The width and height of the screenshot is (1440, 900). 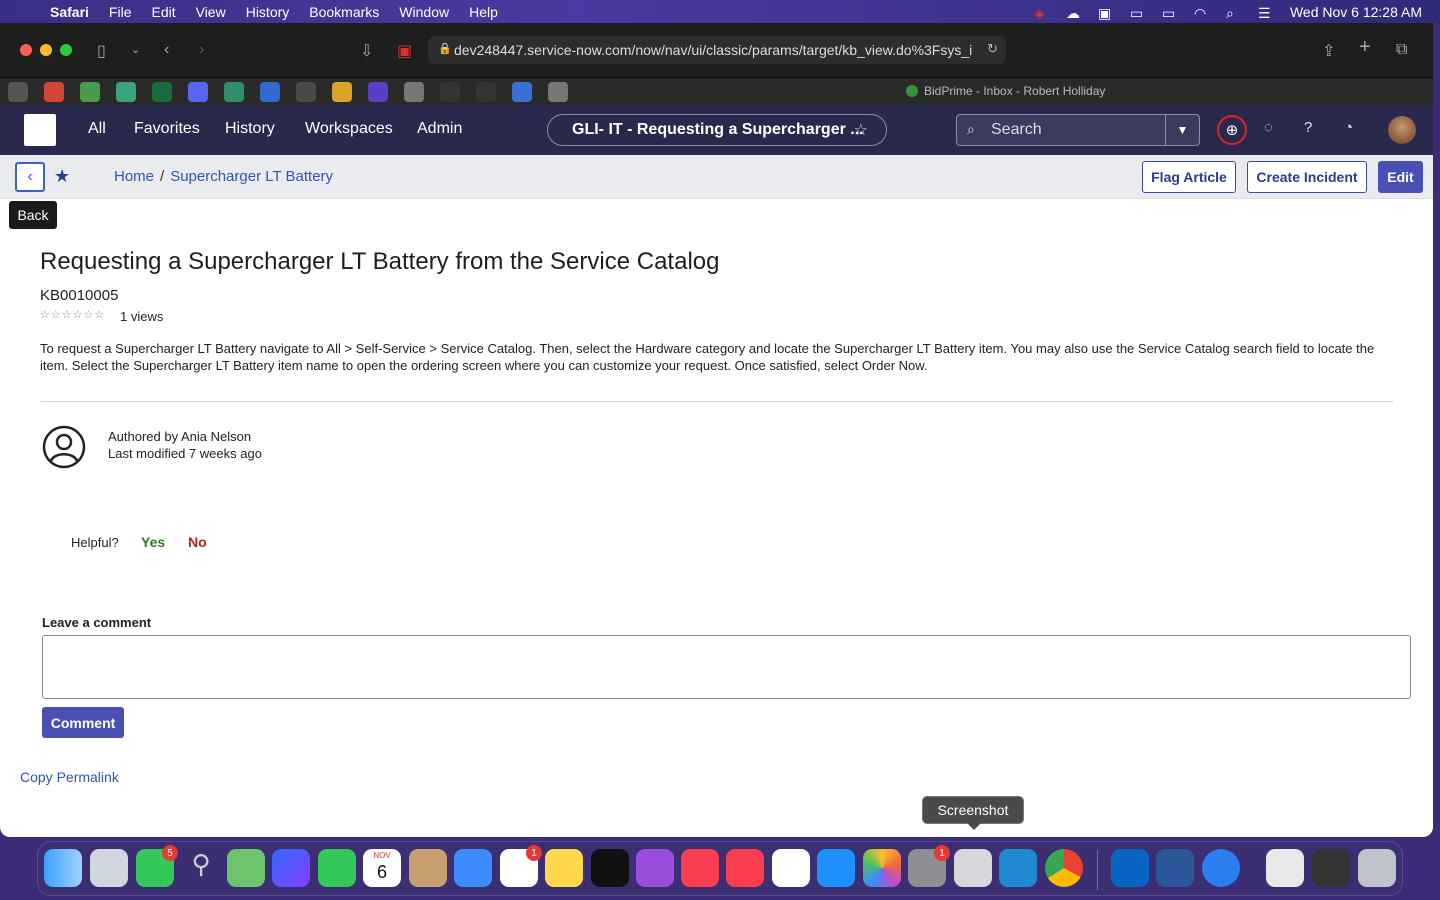 I want to click on maps-icon, so click(x=246, y=868).